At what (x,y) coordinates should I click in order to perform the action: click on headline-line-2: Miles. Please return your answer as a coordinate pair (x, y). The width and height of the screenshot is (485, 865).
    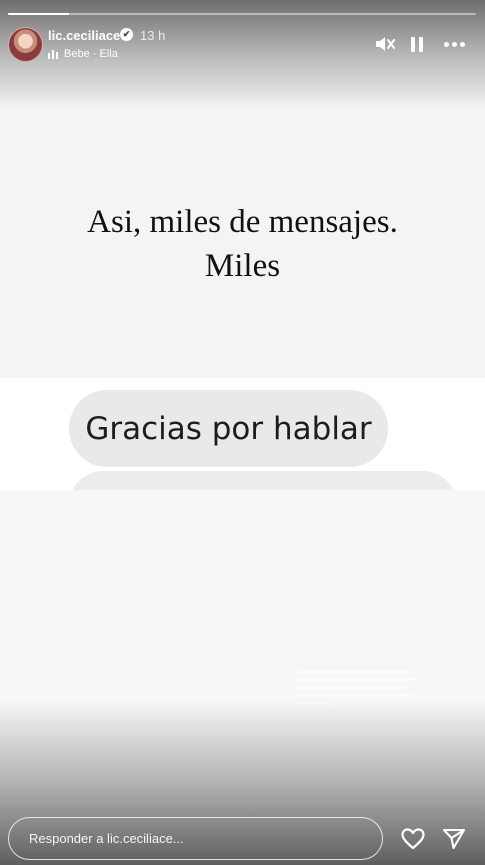
    Looking at the image, I should click on (242, 266).